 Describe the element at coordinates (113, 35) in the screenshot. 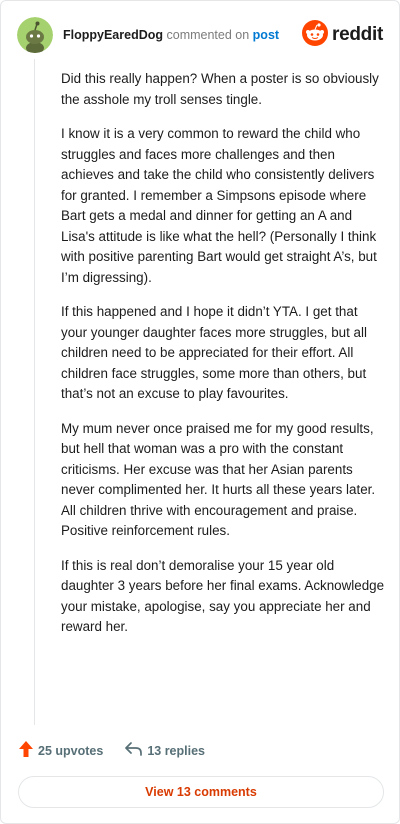

I see `username-link: FloppyEaredDog` at that location.